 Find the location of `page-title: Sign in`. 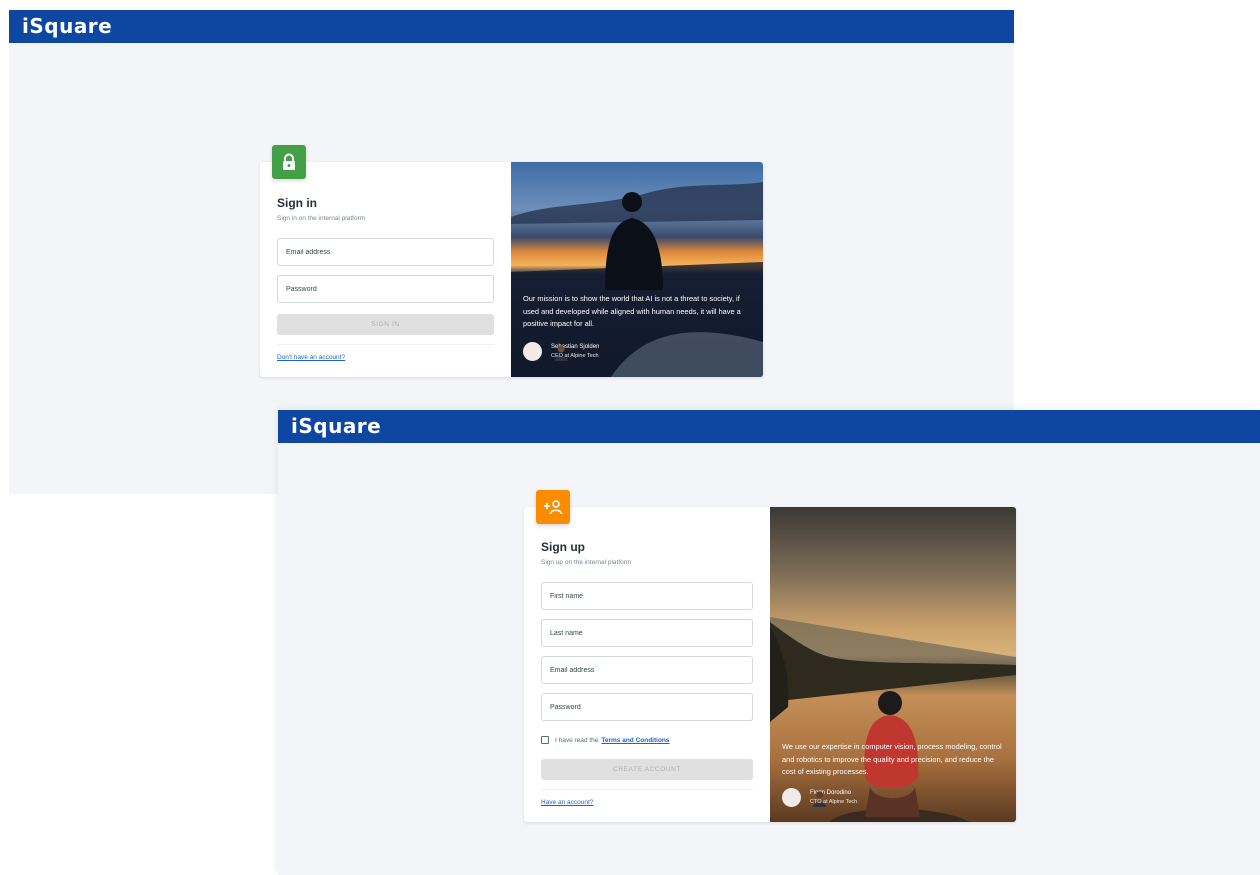

page-title: Sign in is located at coordinates (297, 203).